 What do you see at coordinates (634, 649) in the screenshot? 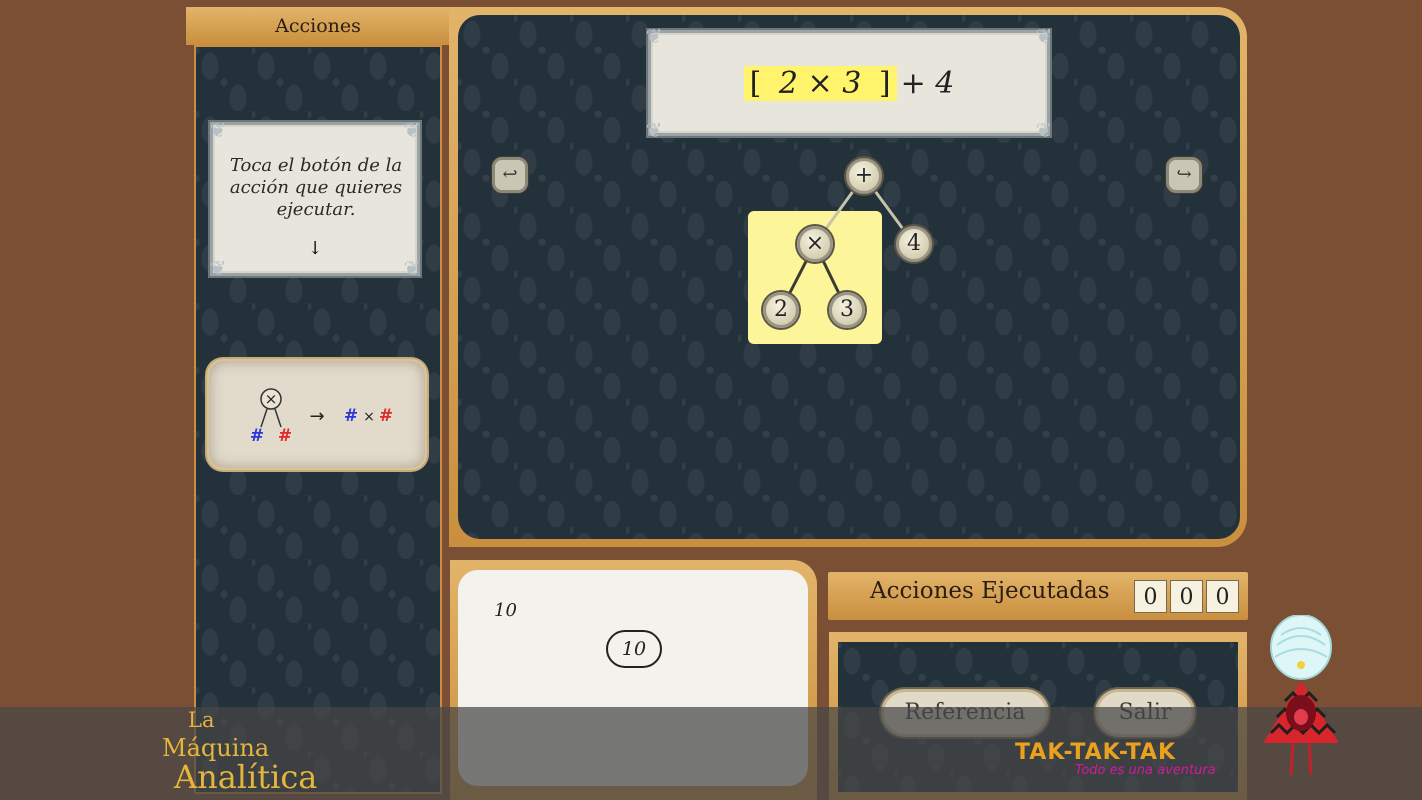
I see `result-value-pill: 10` at bounding box center [634, 649].